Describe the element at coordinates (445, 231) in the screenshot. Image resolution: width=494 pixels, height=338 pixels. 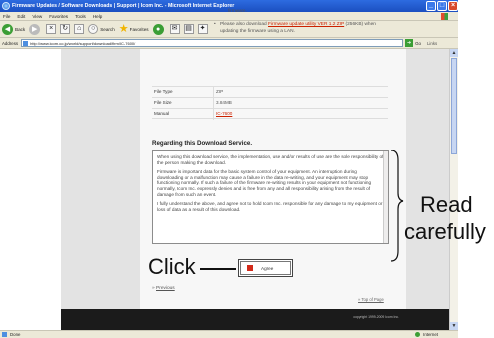
I see `annotation-carefully: carefully` at that location.